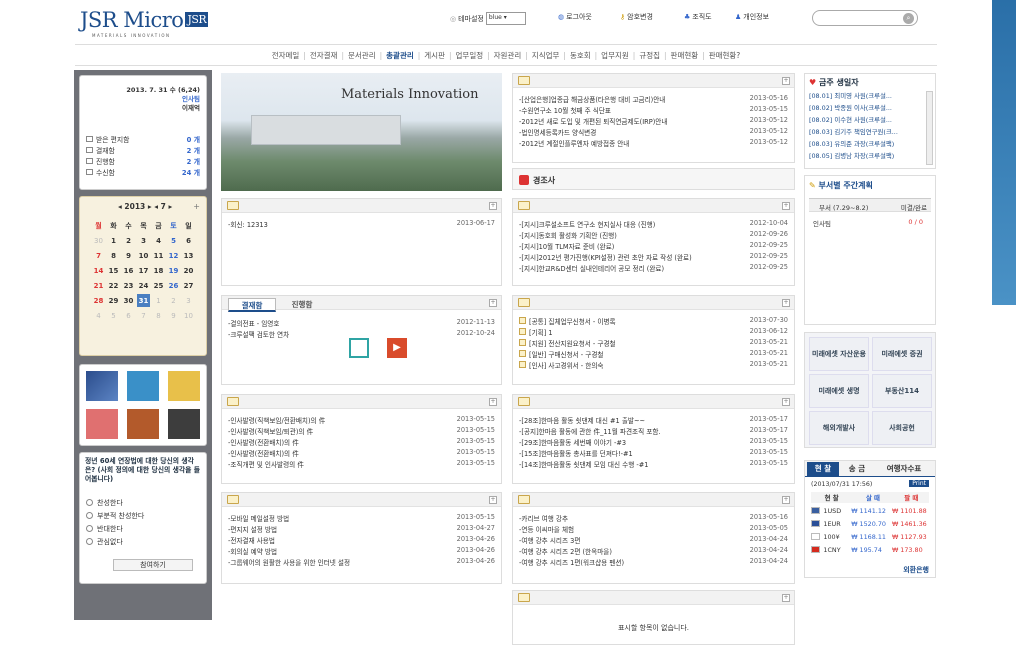 This screenshot has height=669, width=1016. Describe the element at coordinates (863, 145) in the screenshot. I see `birthday-item: [08.03] 유의준 과장(크루설팩)` at that location.